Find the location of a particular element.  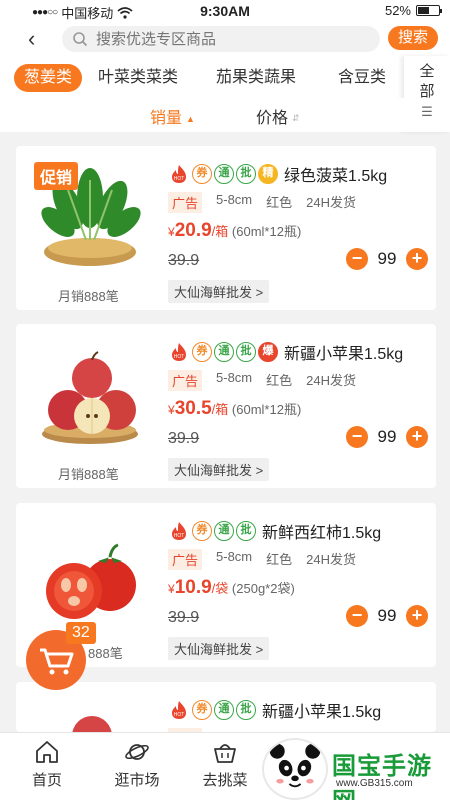

planet-icon is located at coordinates (137, 752).